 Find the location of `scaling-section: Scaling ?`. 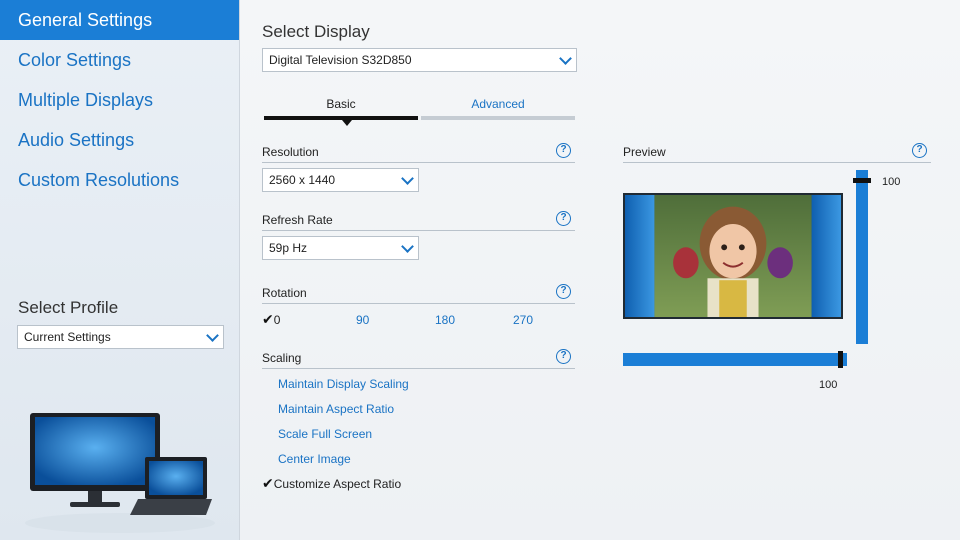

scaling-section: Scaling ? is located at coordinates (418, 359).